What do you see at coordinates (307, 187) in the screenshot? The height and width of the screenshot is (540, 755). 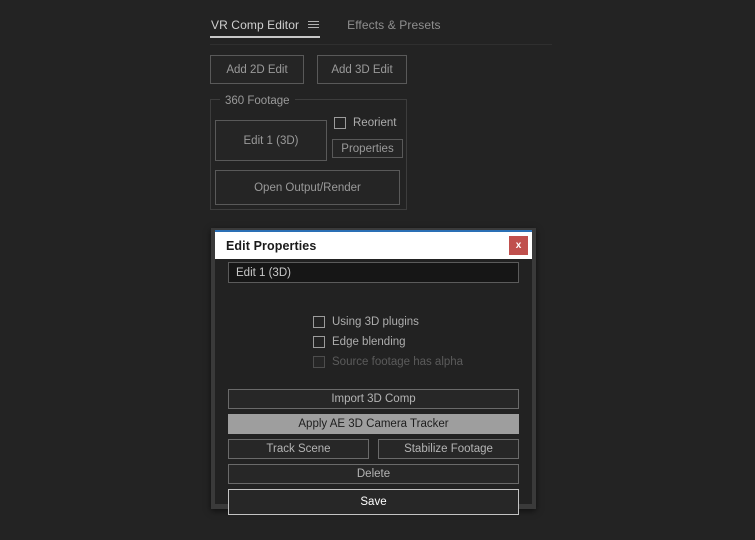 I see `open-output-render-button: Open Output/Render` at bounding box center [307, 187].